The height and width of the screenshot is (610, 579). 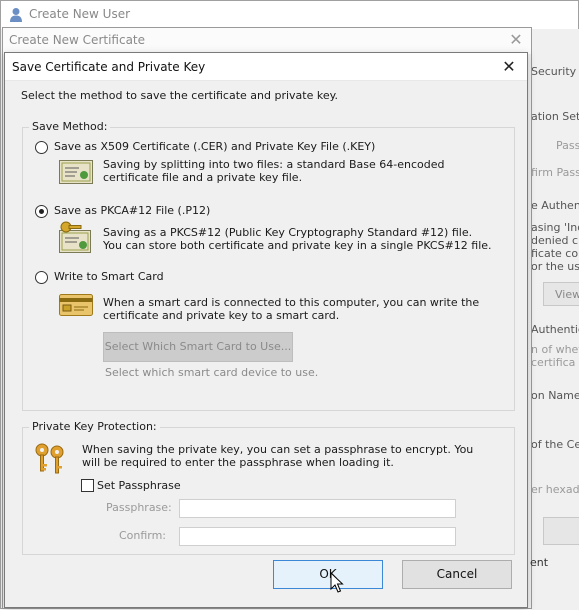 What do you see at coordinates (539, 562) in the screenshot?
I see `text-fragment-ent: ent` at bounding box center [539, 562].